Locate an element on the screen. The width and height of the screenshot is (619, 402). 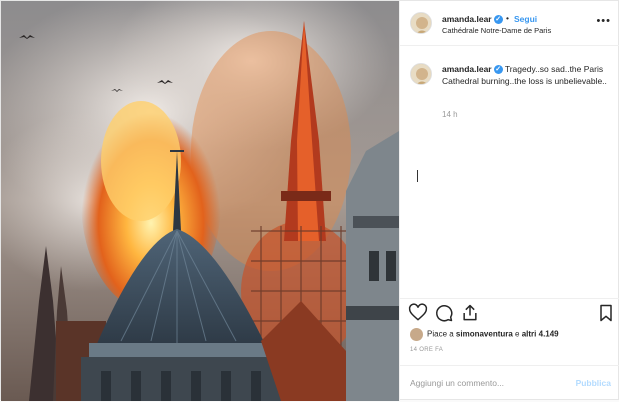
comment-icon is located at coordinates (444, 313).